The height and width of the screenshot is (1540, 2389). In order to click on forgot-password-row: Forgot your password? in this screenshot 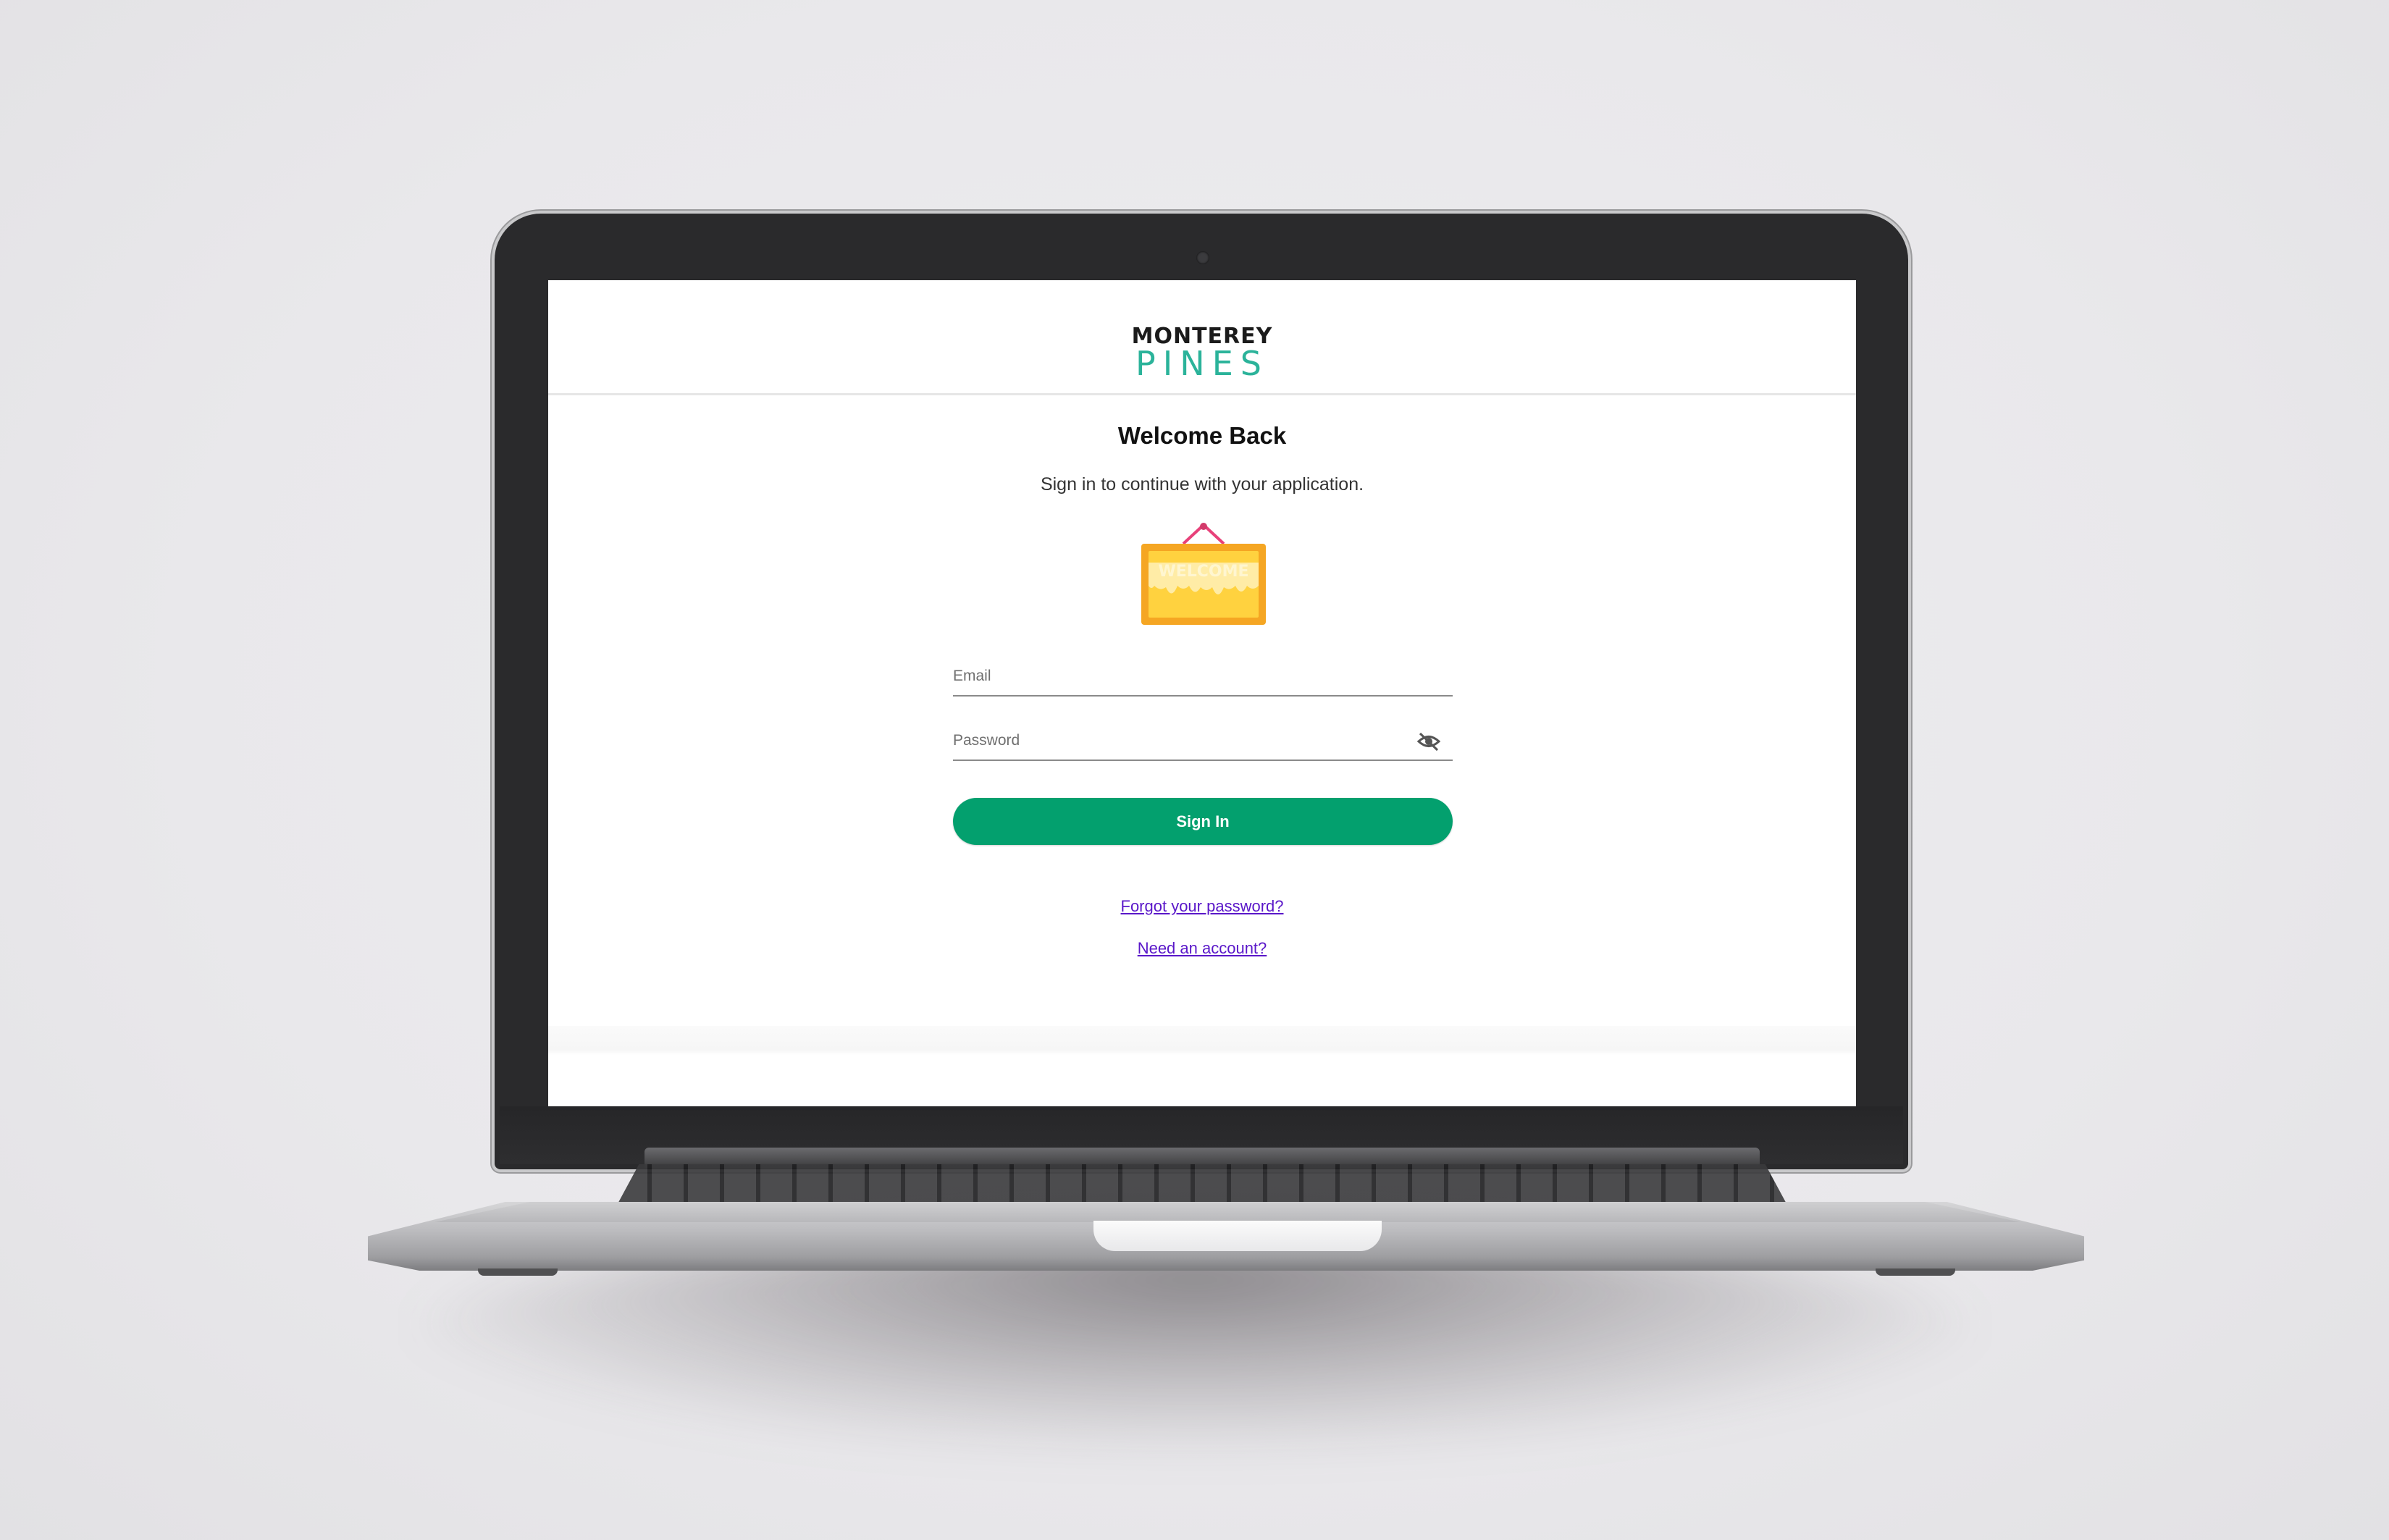, I will do `click(1202, 906)`.